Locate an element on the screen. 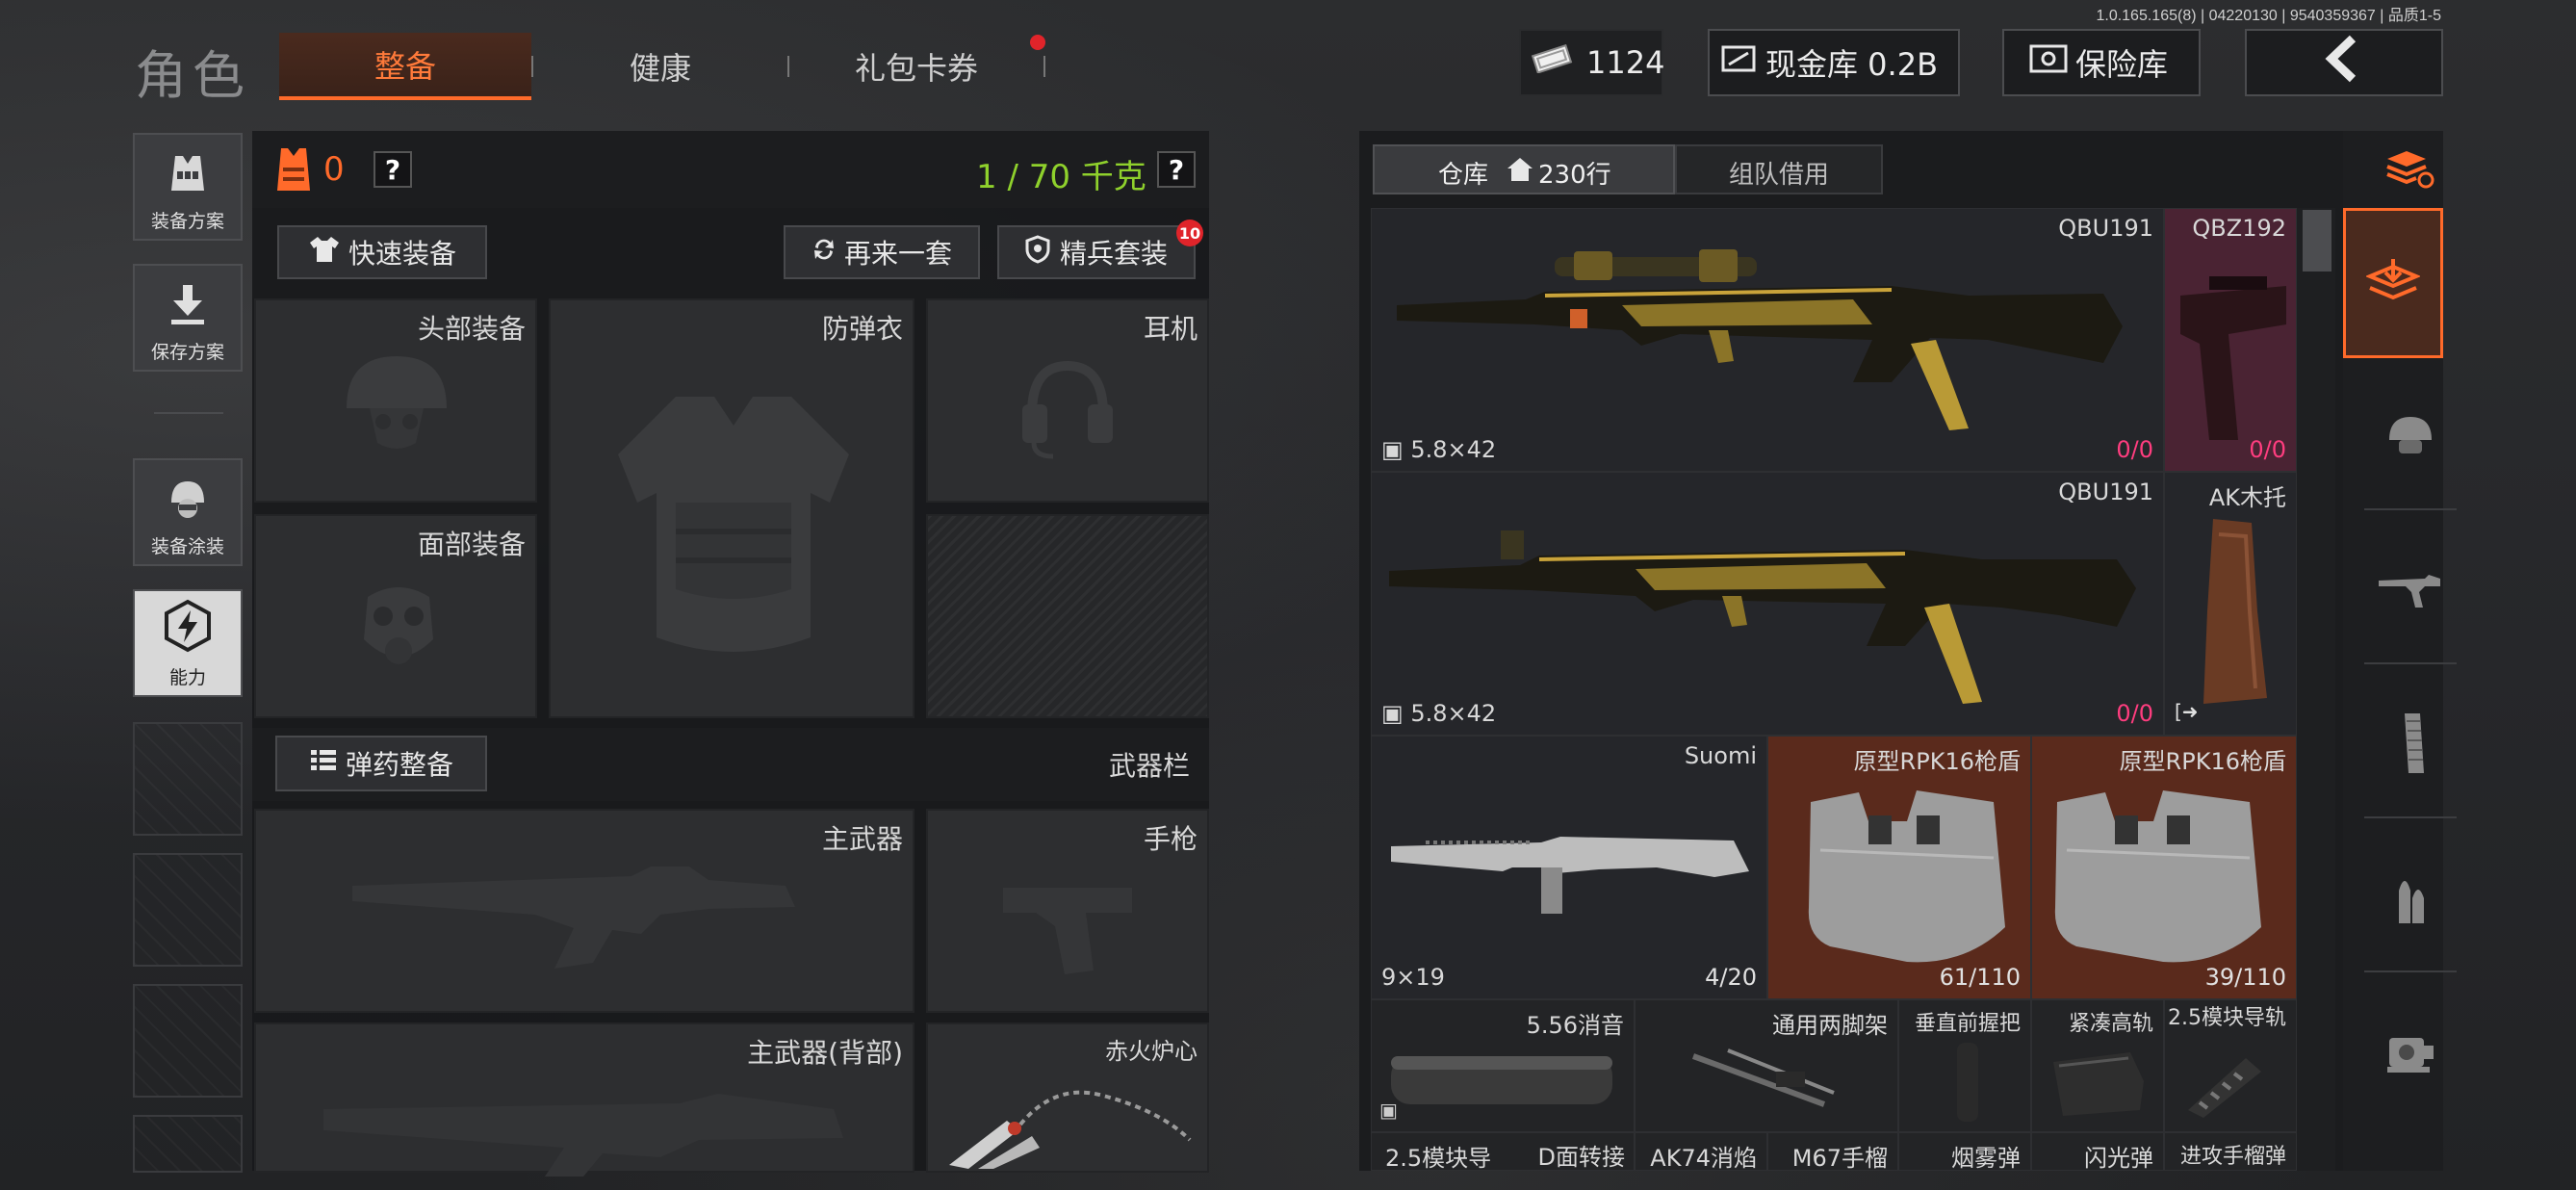  tab-loadout: 整备 is located at coordinates (405, 67).